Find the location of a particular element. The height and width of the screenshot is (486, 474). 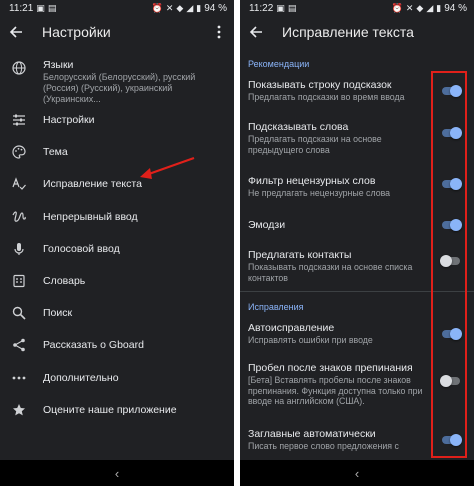

page-title: Настройки is located at coordinates (76, 32).